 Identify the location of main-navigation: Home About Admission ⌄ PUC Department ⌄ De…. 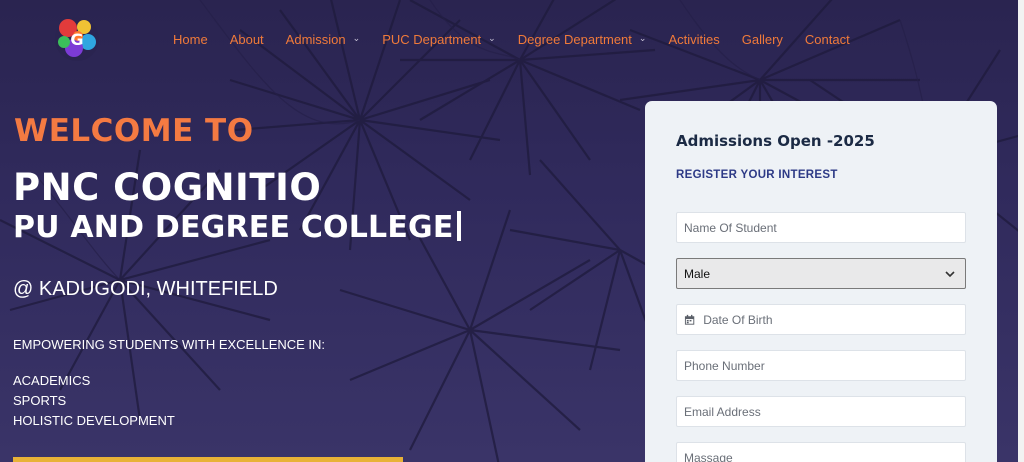
(522, 39).